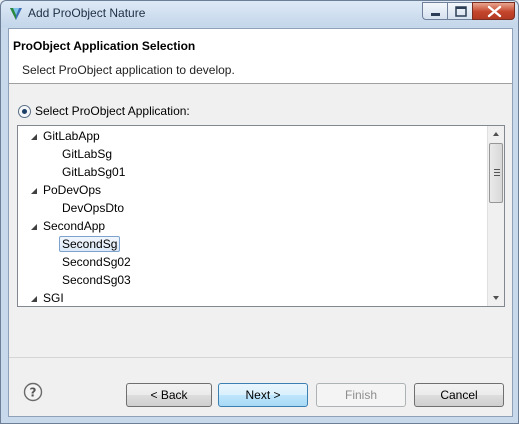 The width and height of the screenshot is (519, 424). I want to click on grip-icon, so click(497, 172).